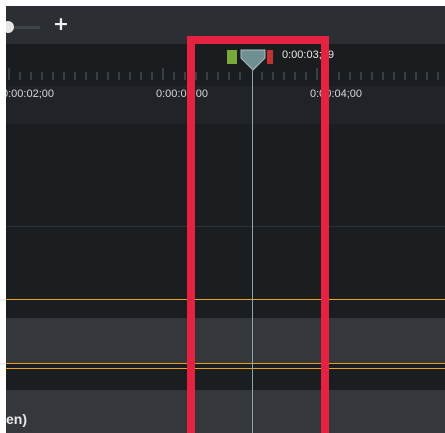  I want to click on playhead-time: 0:00:03;19, so click(308, 55).